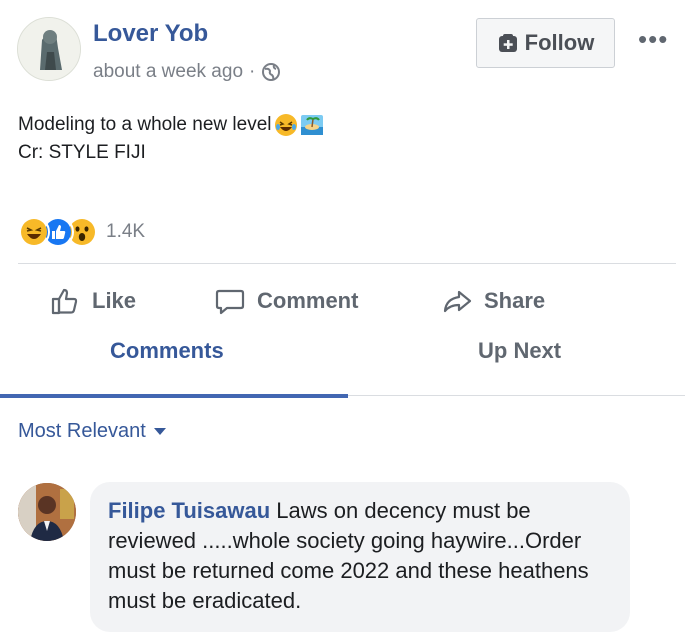  I want to click on share-button: Share, so click(492, 301).